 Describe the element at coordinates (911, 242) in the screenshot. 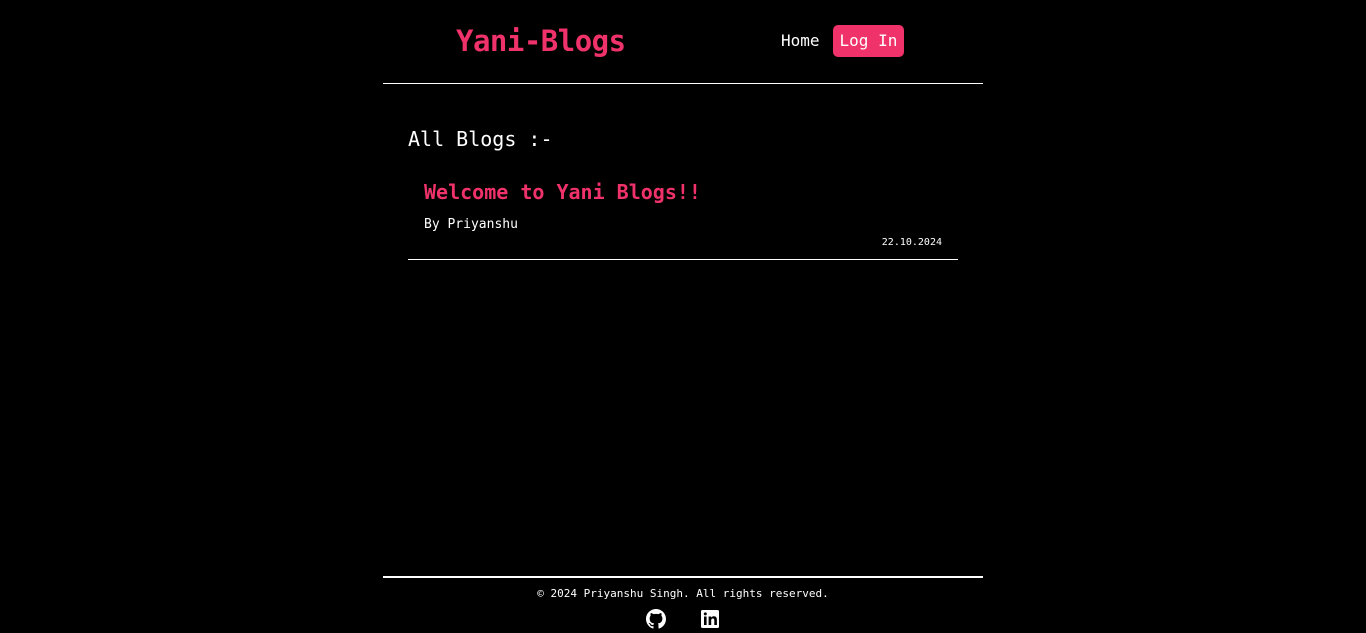

I see `blog-post-date: 22.10.2024` at that location.